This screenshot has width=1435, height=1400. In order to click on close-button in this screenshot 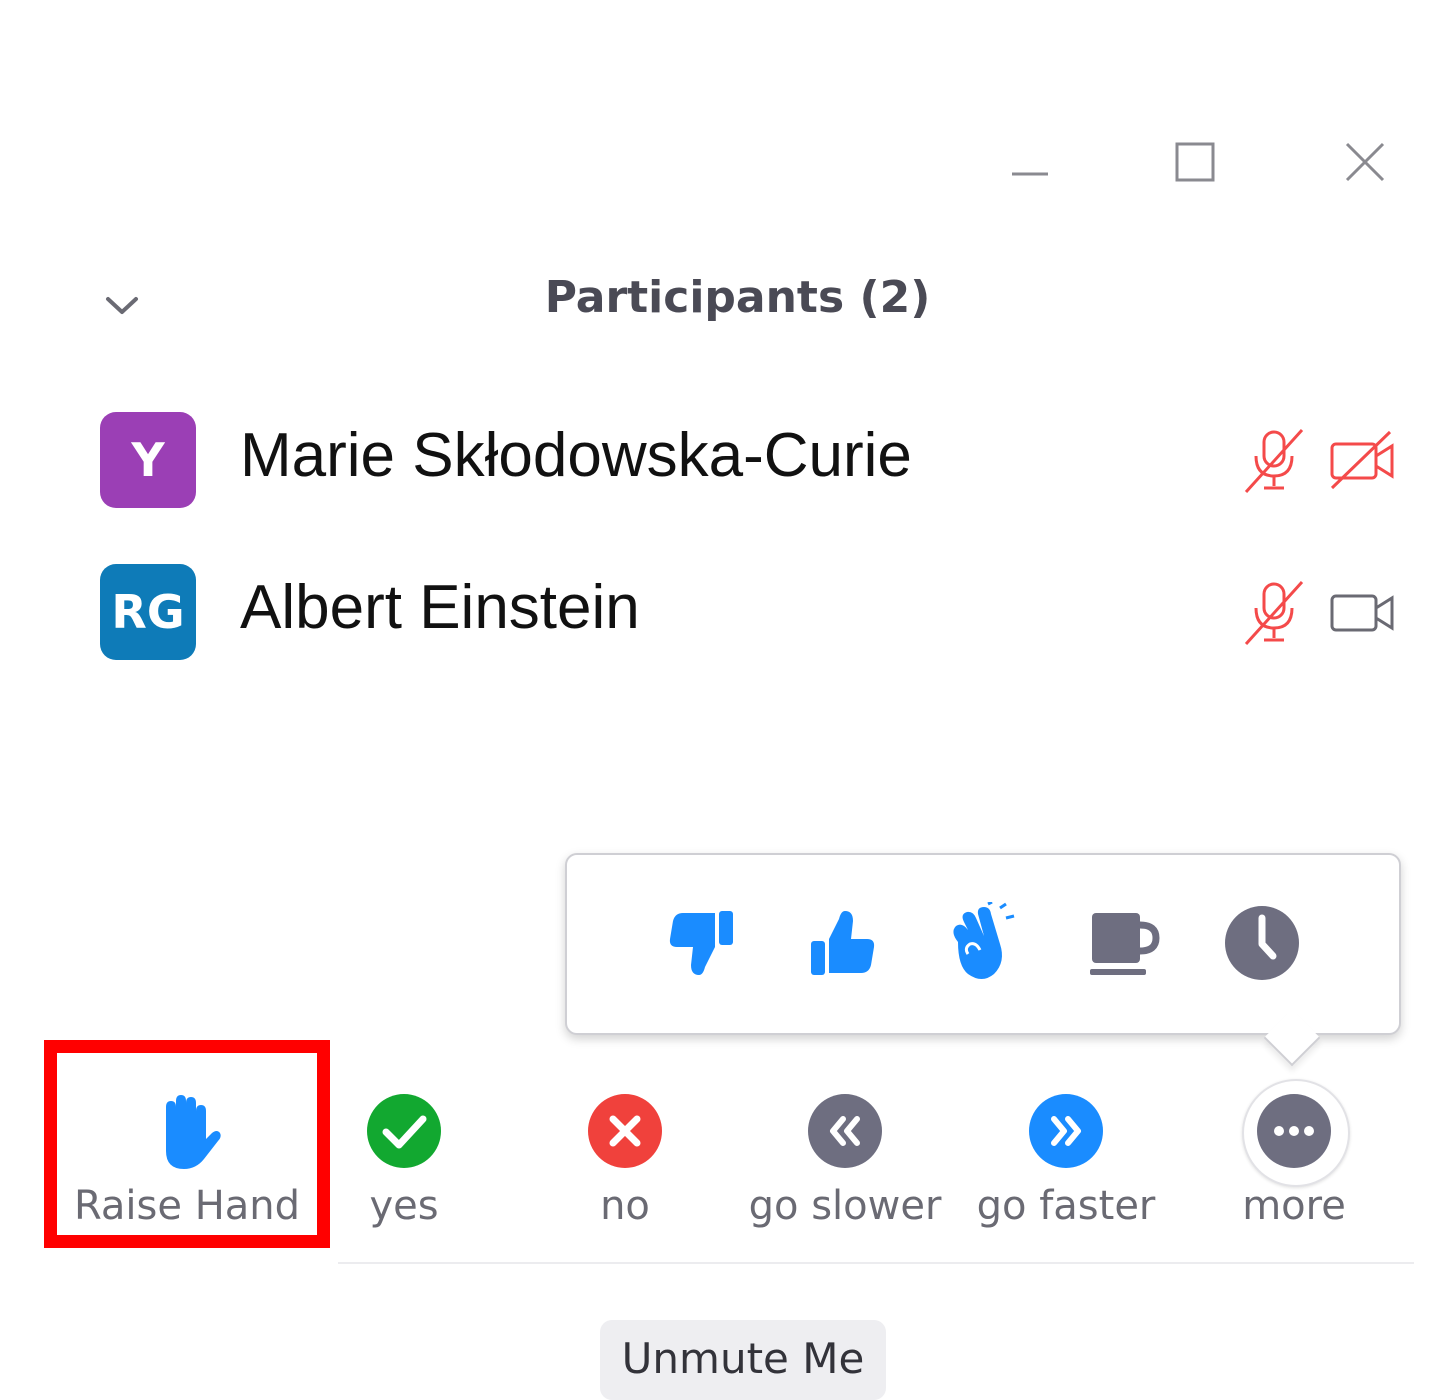, I will do `click(1365, 162)`.